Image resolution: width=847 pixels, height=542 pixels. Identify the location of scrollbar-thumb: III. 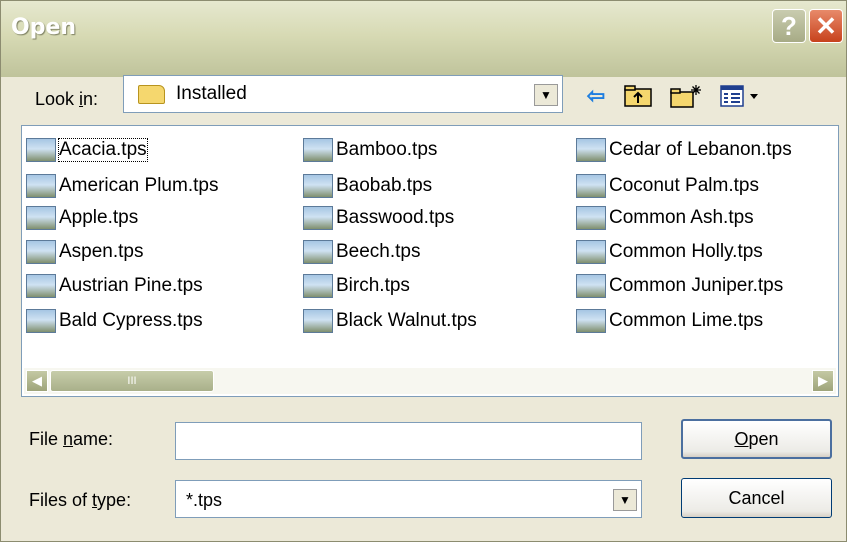
(132, 381).